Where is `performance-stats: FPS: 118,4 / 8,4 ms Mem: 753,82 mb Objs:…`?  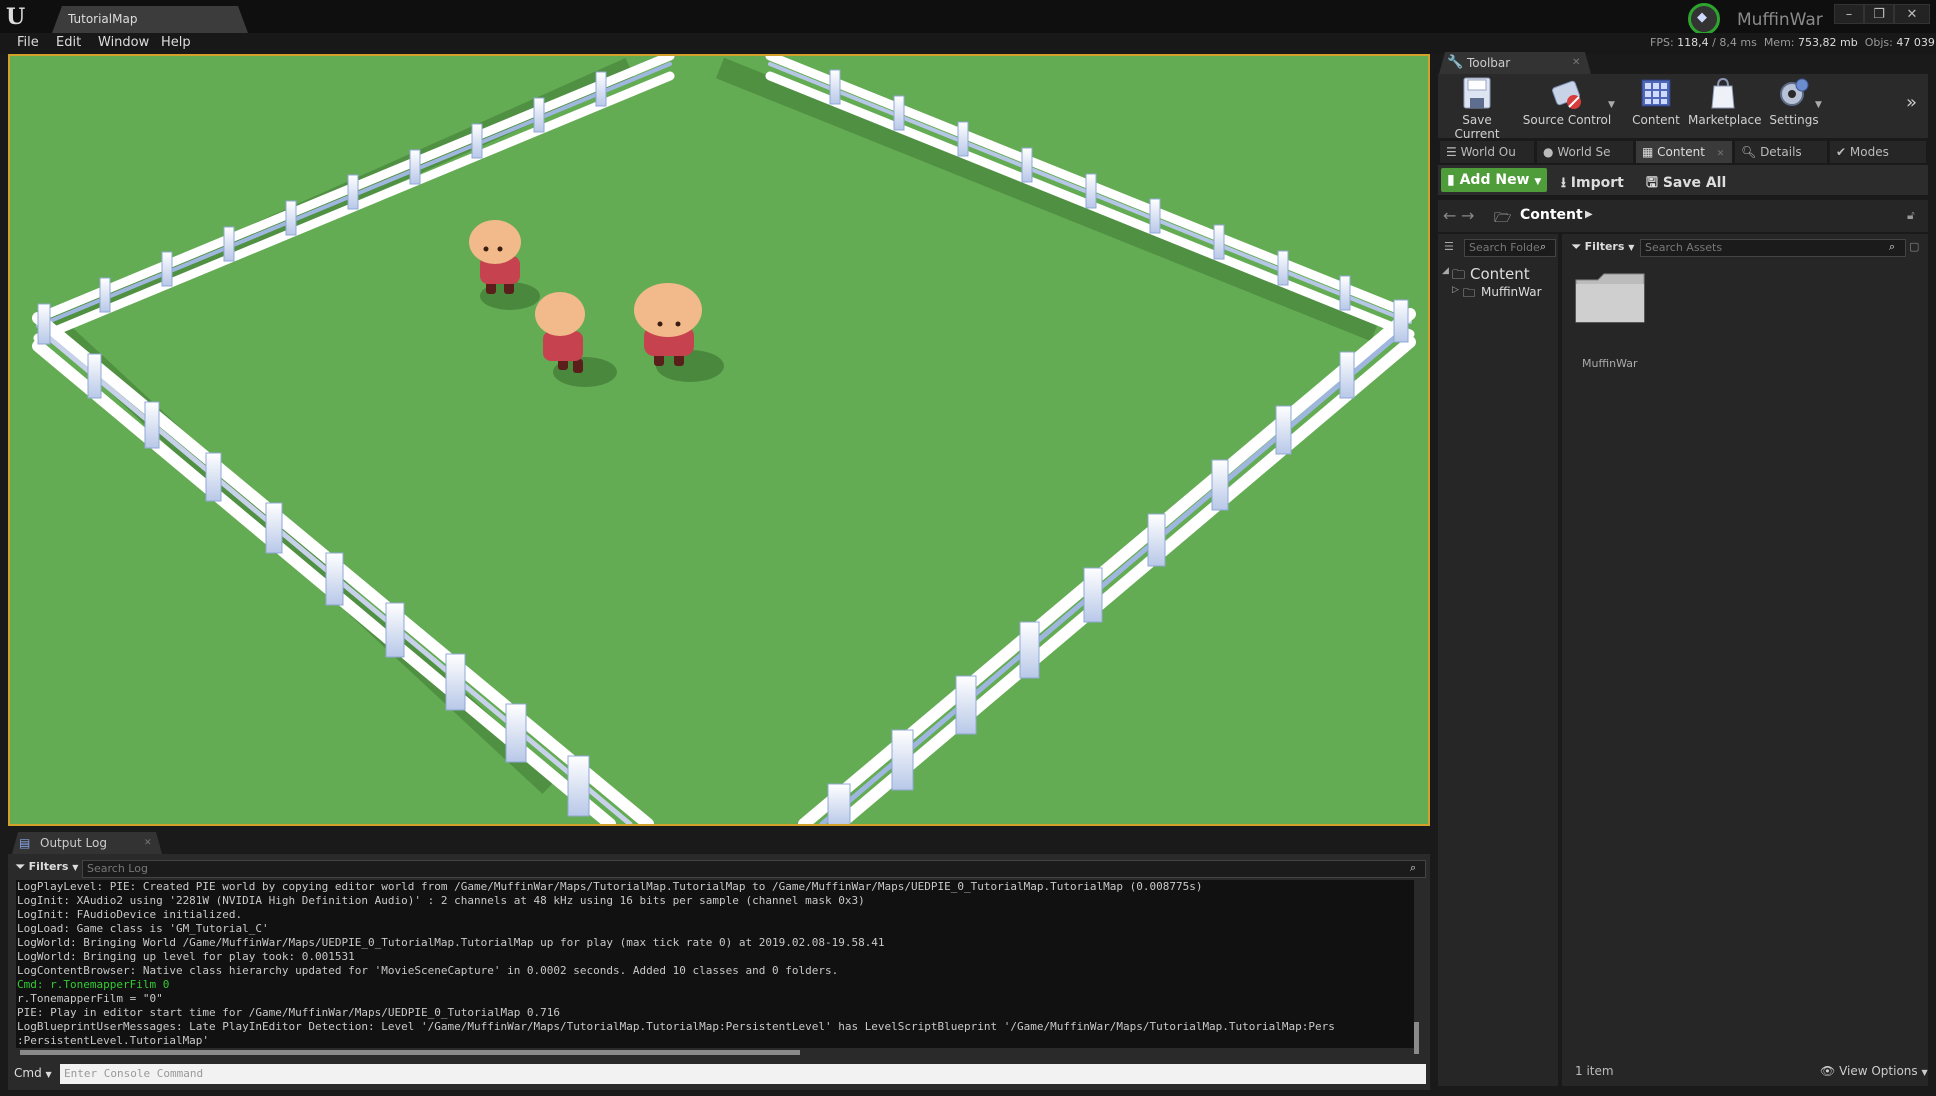
performance-stats: FPS: 118,4 / 8,4 ms Mem: 753,82 mb Objs:… is located at coordinates (1792, 42).